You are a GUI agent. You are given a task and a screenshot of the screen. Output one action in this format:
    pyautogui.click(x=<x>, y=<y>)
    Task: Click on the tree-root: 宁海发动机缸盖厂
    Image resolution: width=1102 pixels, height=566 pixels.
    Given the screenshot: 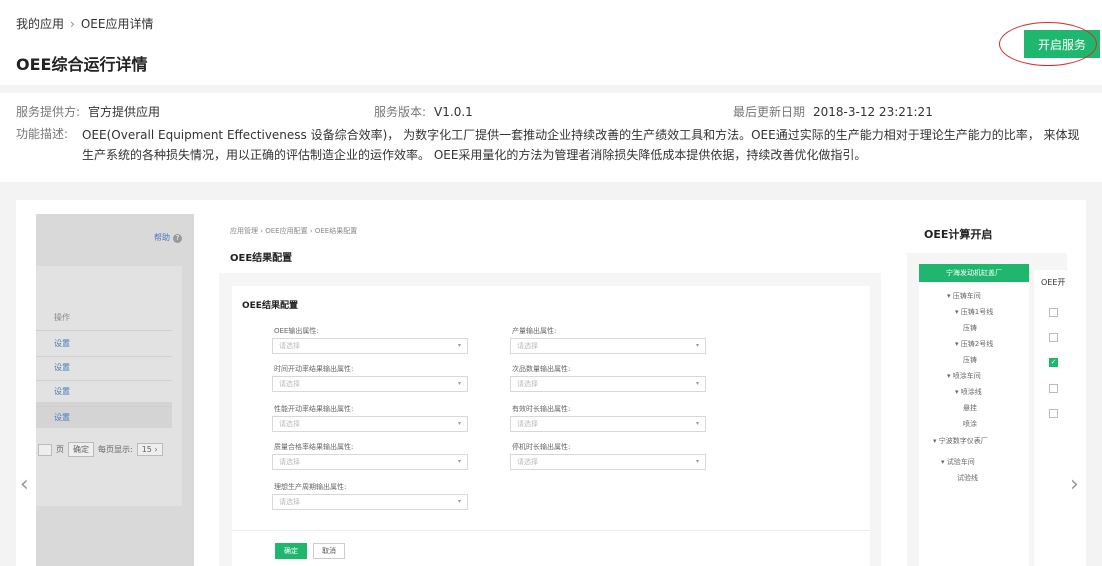 What is the action you would take?
    pyautogui.click(x=974, y=273)
    